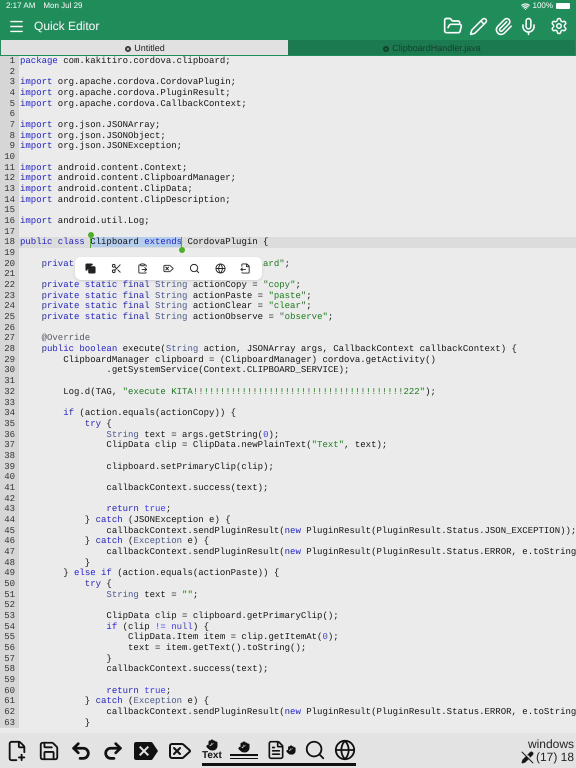 This screenshot has height=768, width=576. Describe the element at coordinates (93, 583) in the screenshot. I see `code-token: try` at that location.